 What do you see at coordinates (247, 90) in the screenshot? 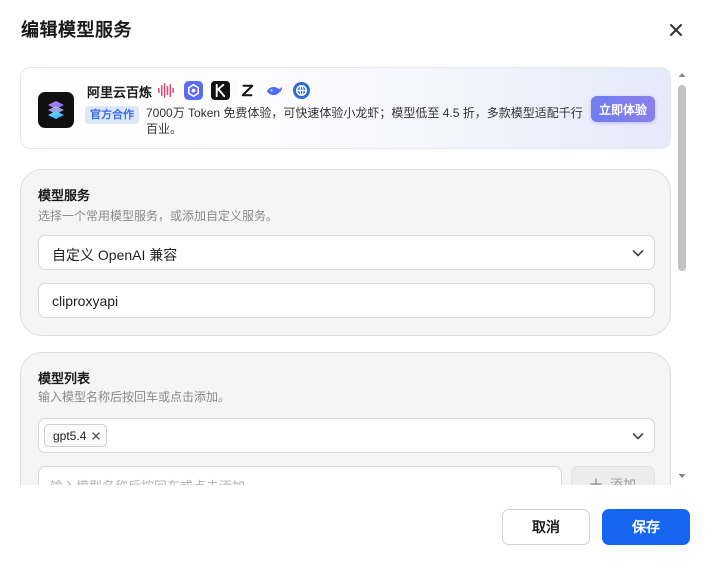
I see `zhipu-icon` at bounding box center [247, 90].